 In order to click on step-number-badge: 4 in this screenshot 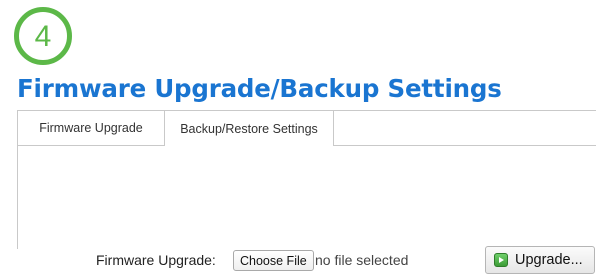, I will do `click(43, 36)`.